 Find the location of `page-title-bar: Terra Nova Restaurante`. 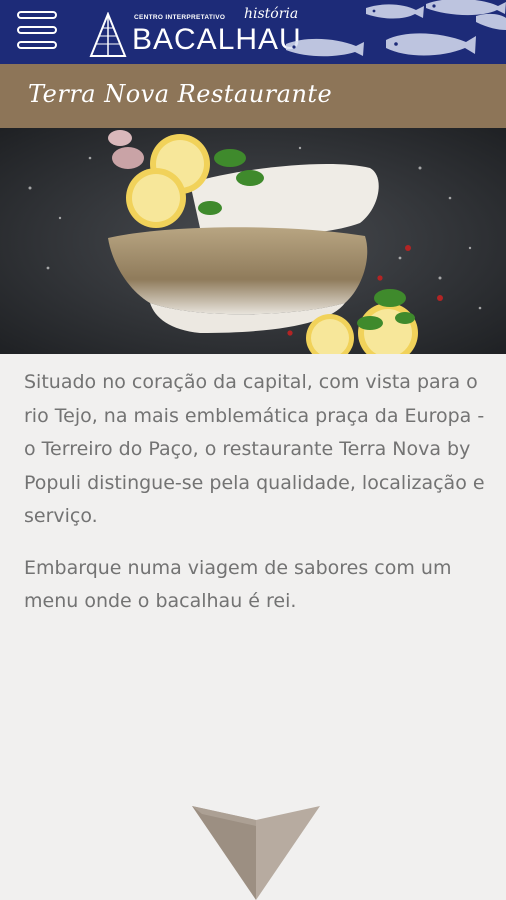

page-title-bar: Terra Nova Restaurante is located at coordinates (253, 96).